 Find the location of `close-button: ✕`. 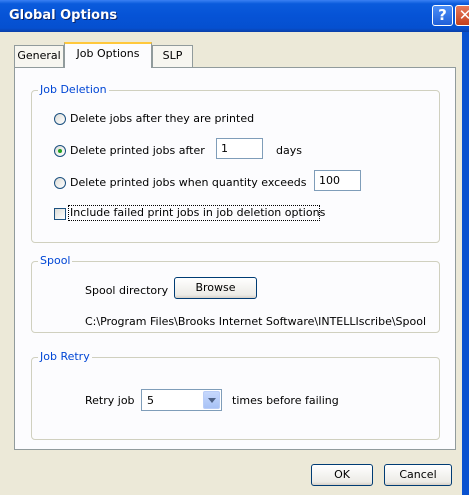

close-button: ✕ is located at coordinates (462, 15).